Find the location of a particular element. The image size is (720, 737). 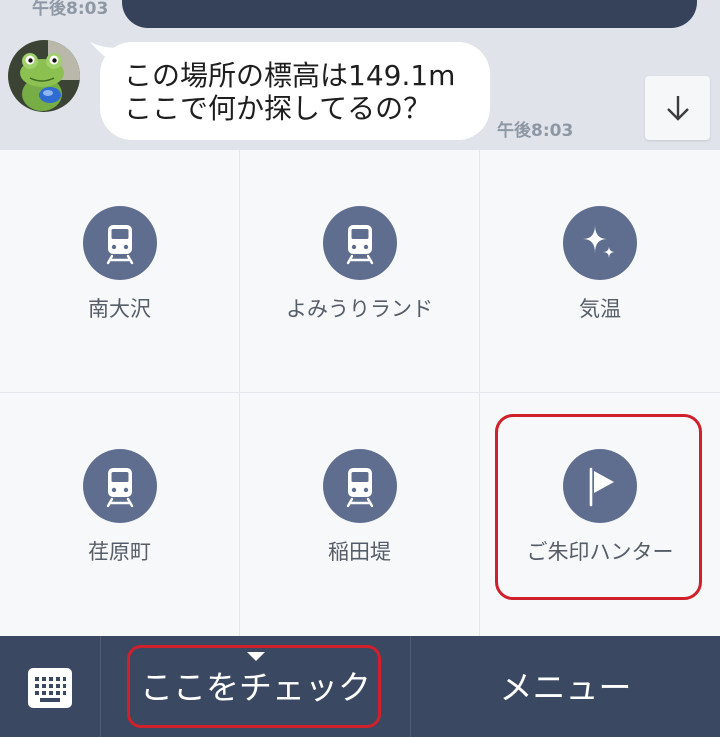

grid-item-label: 南大沢 is located at coordinates (119, 309).